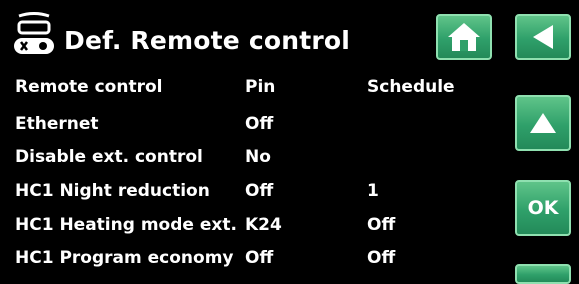  I want to click on column-header-name: Remote control, so click(89, 87).